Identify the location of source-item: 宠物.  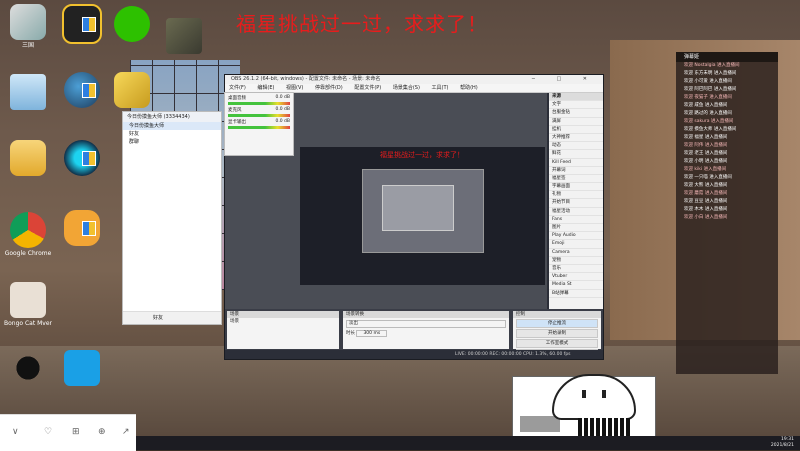
(576, 261).